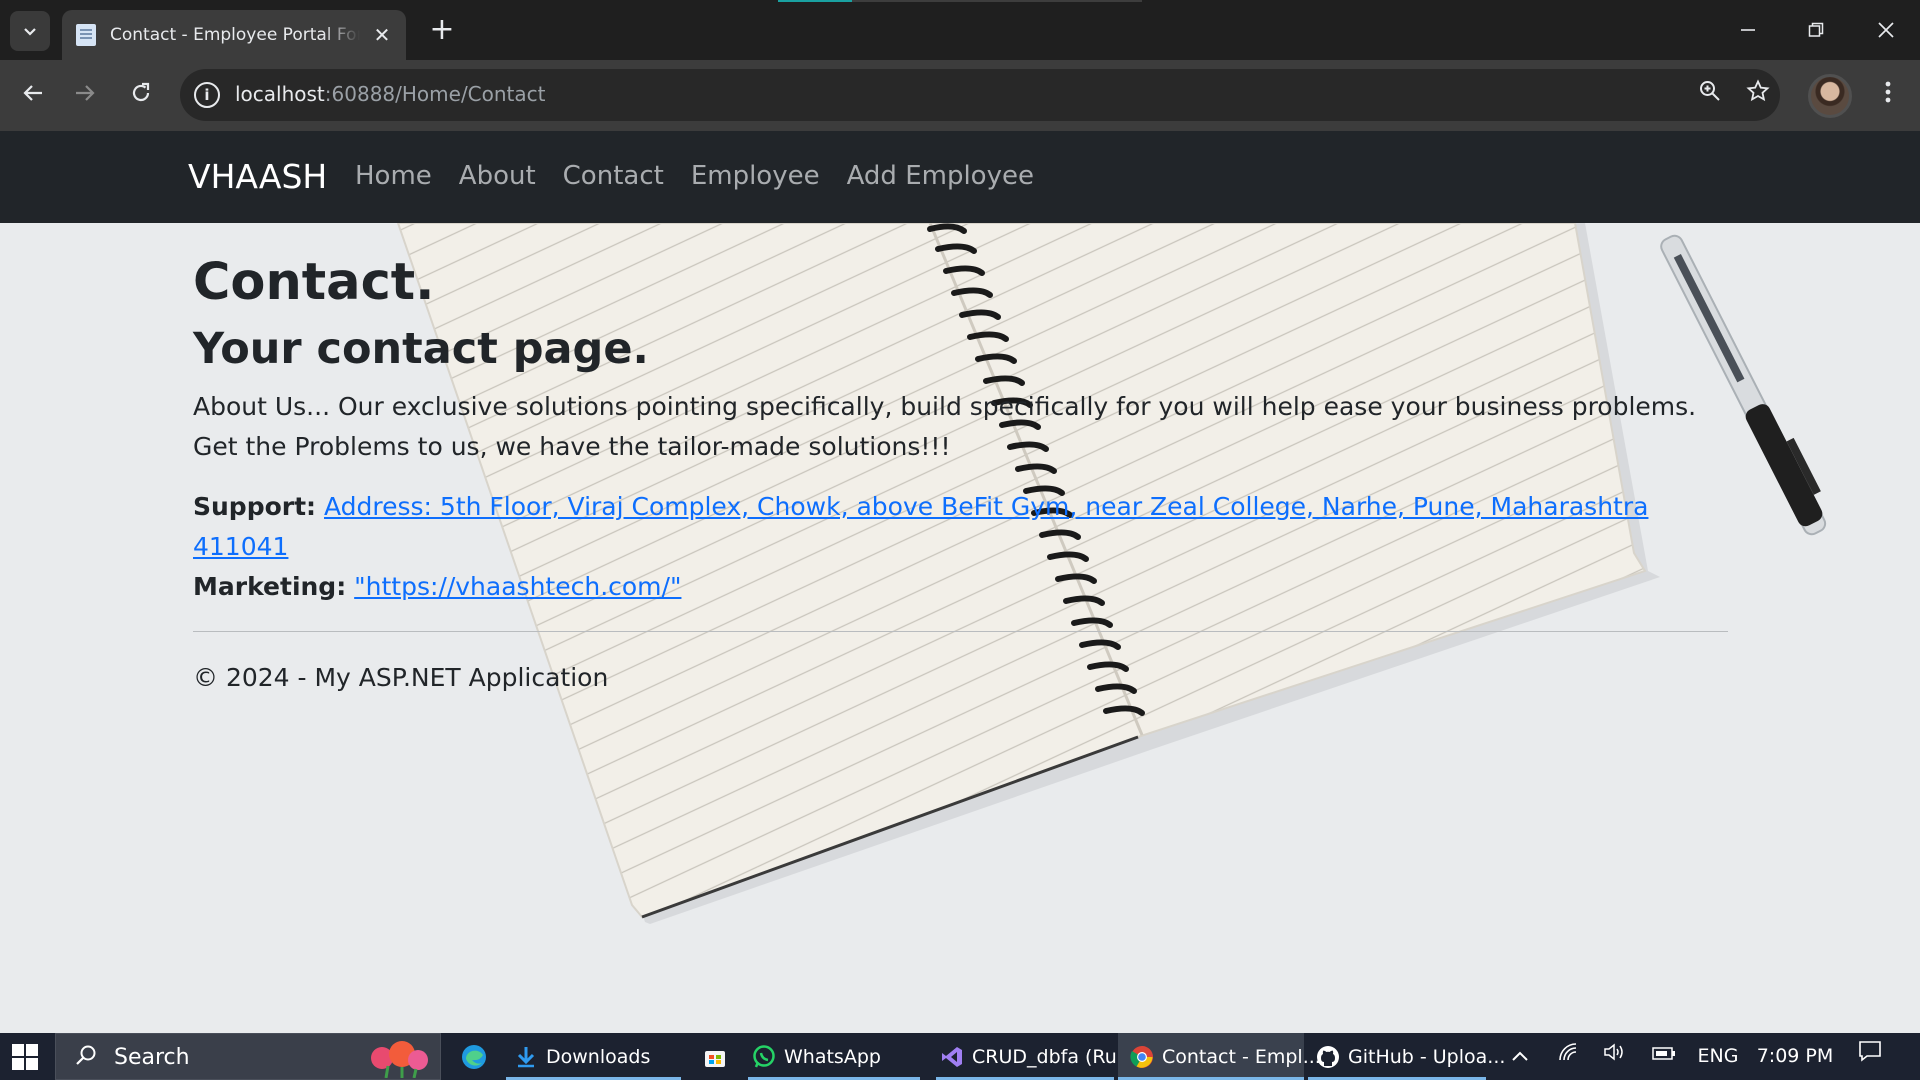 The image size is (1920, 1080). What do you see at coordinates (270, 586) in the screenshot?
I see `marketing-label: Marketing:` at bounding box center [270, 586].